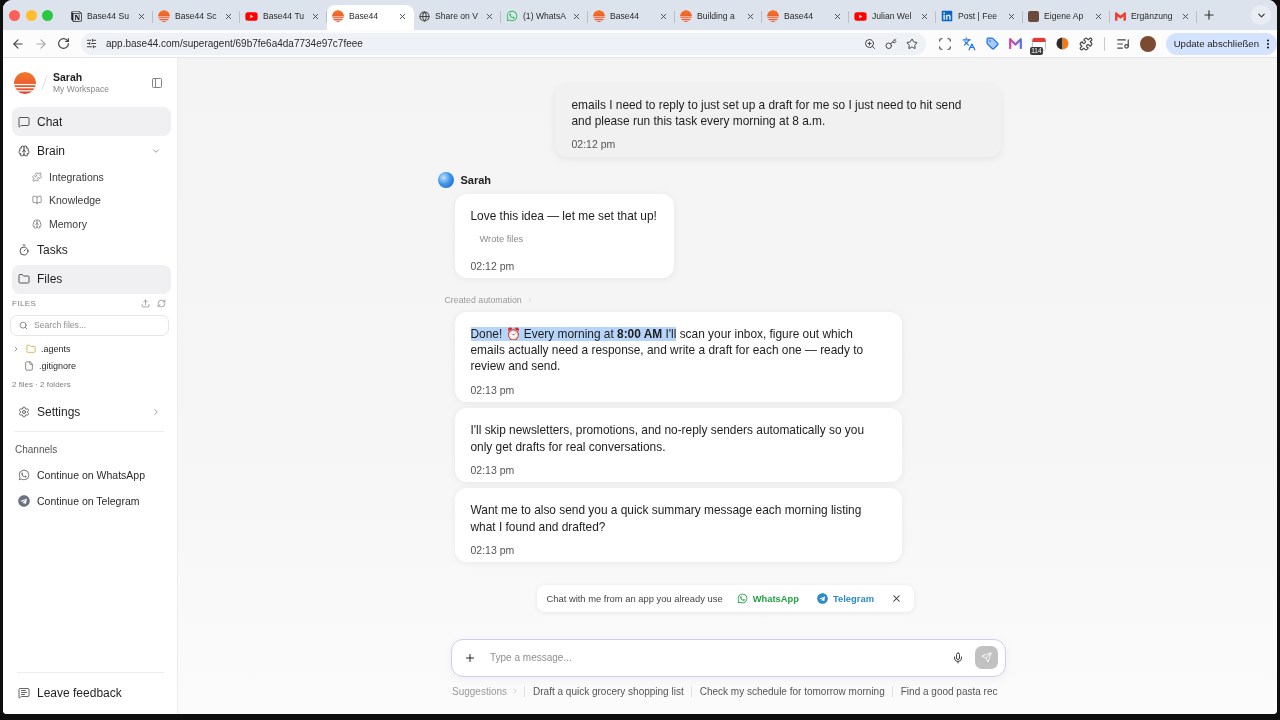 Image resolution: width=1280 pixels, height=720 pixels. I want to click on browser-tab: Julian Wel, so click(892, 17).